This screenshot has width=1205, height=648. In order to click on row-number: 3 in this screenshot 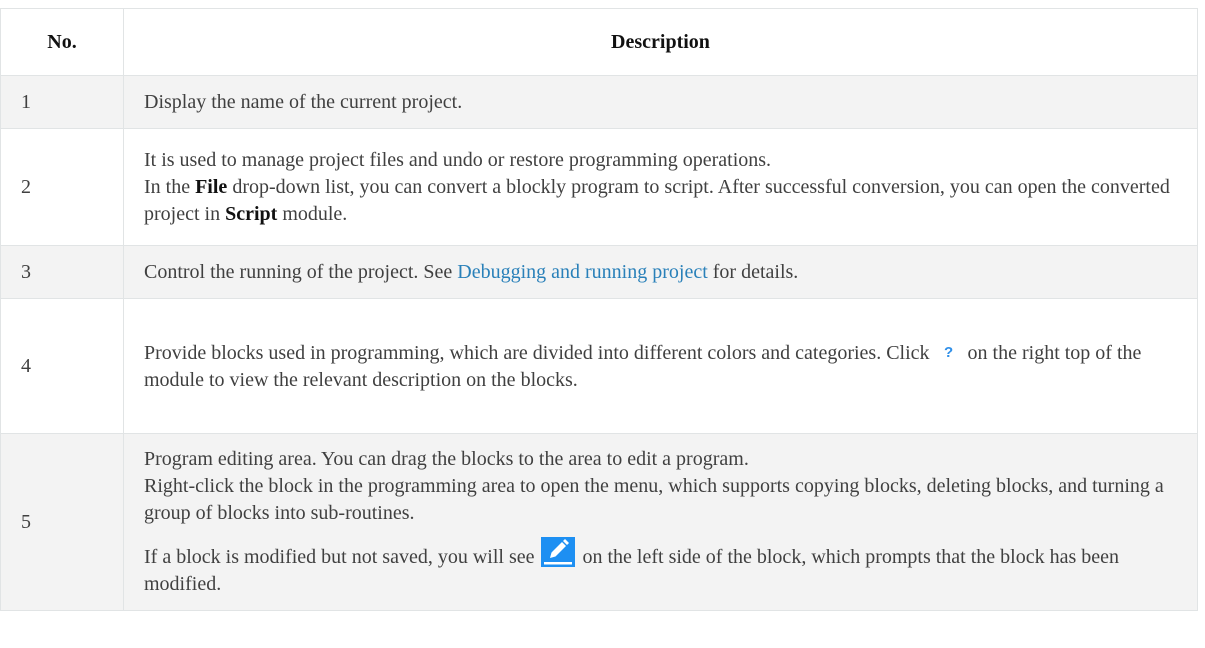, I will do `click(62, 272)`.